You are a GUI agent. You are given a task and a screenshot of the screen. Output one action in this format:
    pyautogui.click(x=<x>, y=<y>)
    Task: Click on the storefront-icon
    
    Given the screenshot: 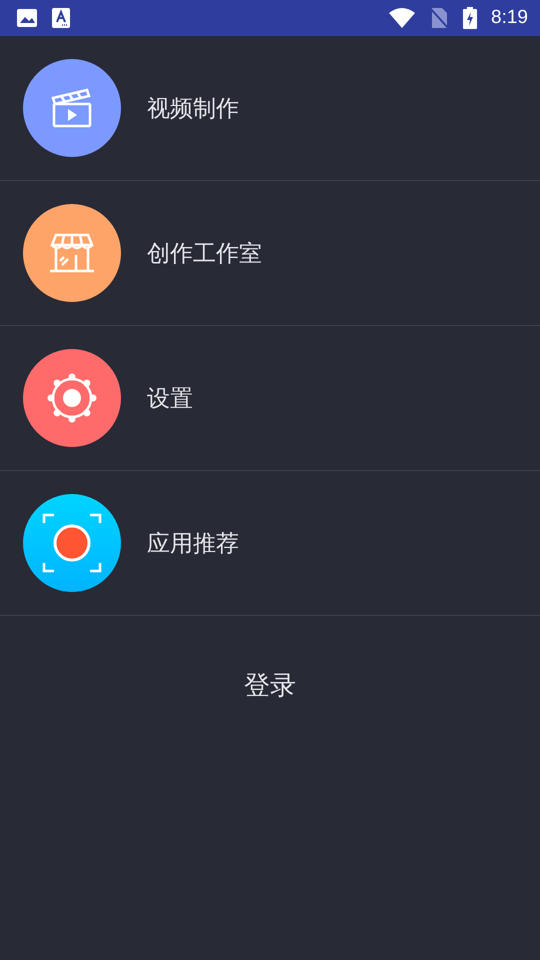 What is the action you would take?
    pyautogui.click(x=72, y=253)
    